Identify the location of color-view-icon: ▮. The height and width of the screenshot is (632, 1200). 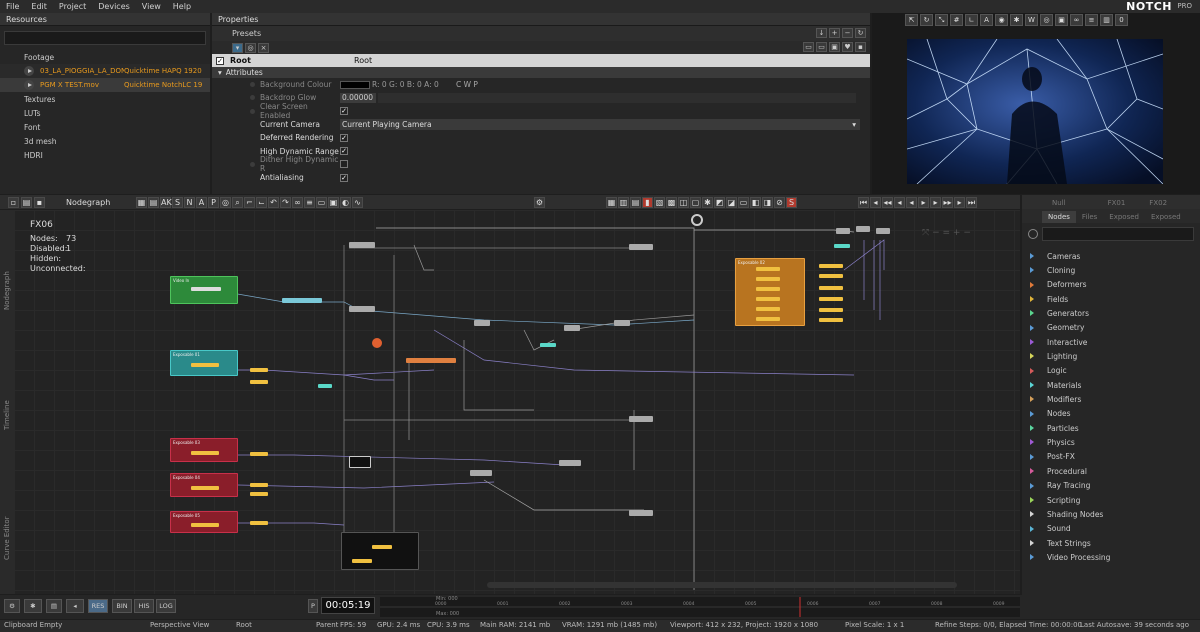
(647, 202).